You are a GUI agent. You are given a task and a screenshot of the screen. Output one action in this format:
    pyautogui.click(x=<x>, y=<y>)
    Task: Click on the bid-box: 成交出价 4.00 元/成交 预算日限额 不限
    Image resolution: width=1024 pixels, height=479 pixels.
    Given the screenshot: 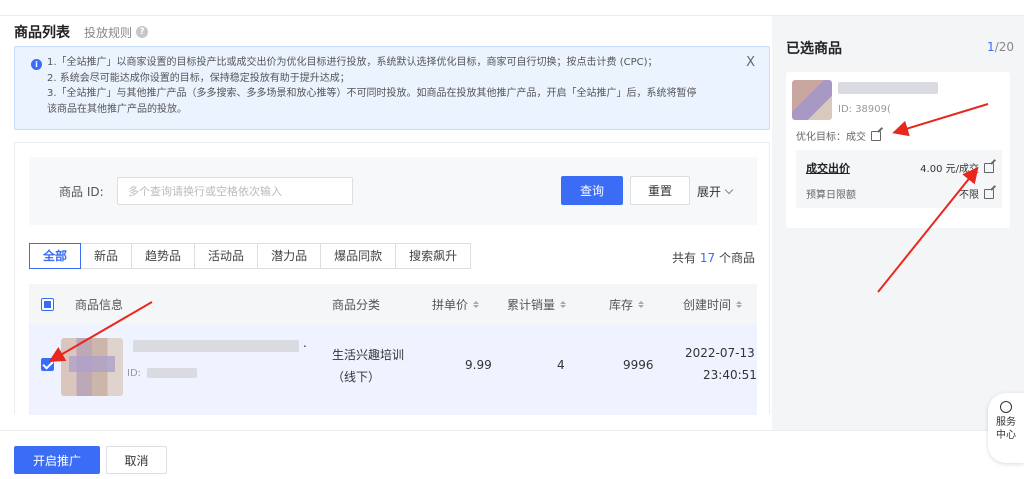 What is the action you would take?
    pyautogui.click(x=899, y=179)
    